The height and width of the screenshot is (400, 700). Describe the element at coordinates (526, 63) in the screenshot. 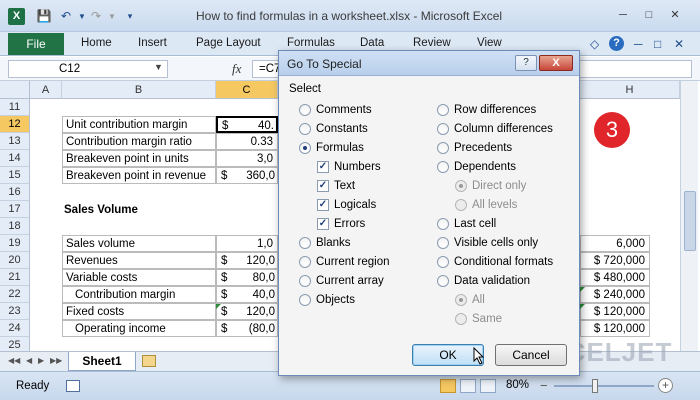

I see `dialog-help-button: ?` at that location.